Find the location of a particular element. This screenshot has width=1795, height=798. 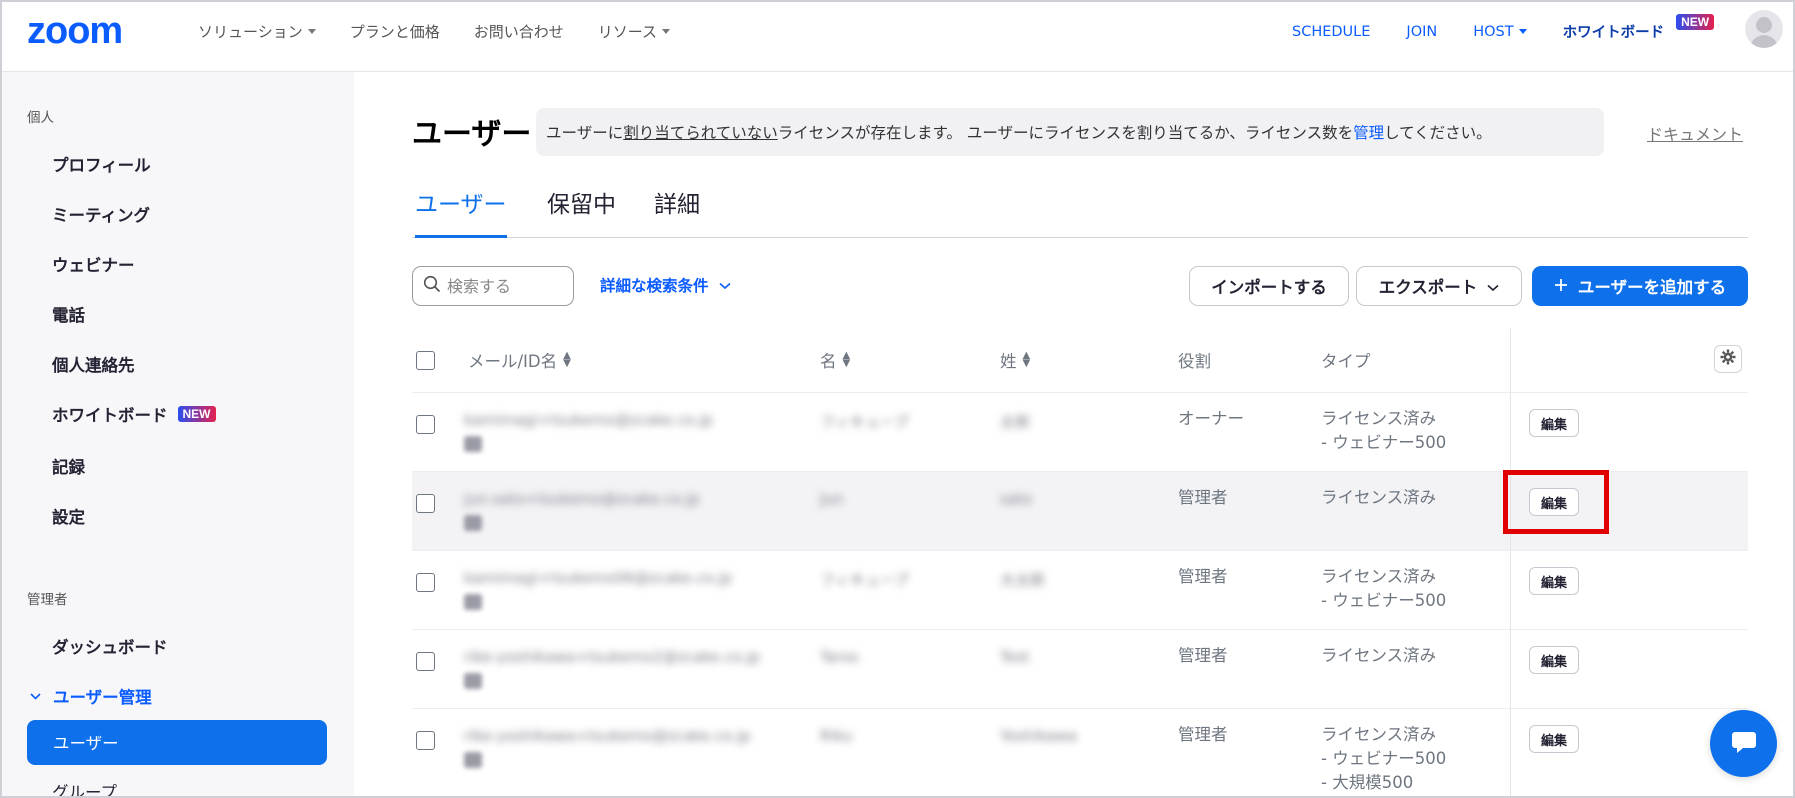

nav-solutions: ソリューション is located at coordinates (257, 31).